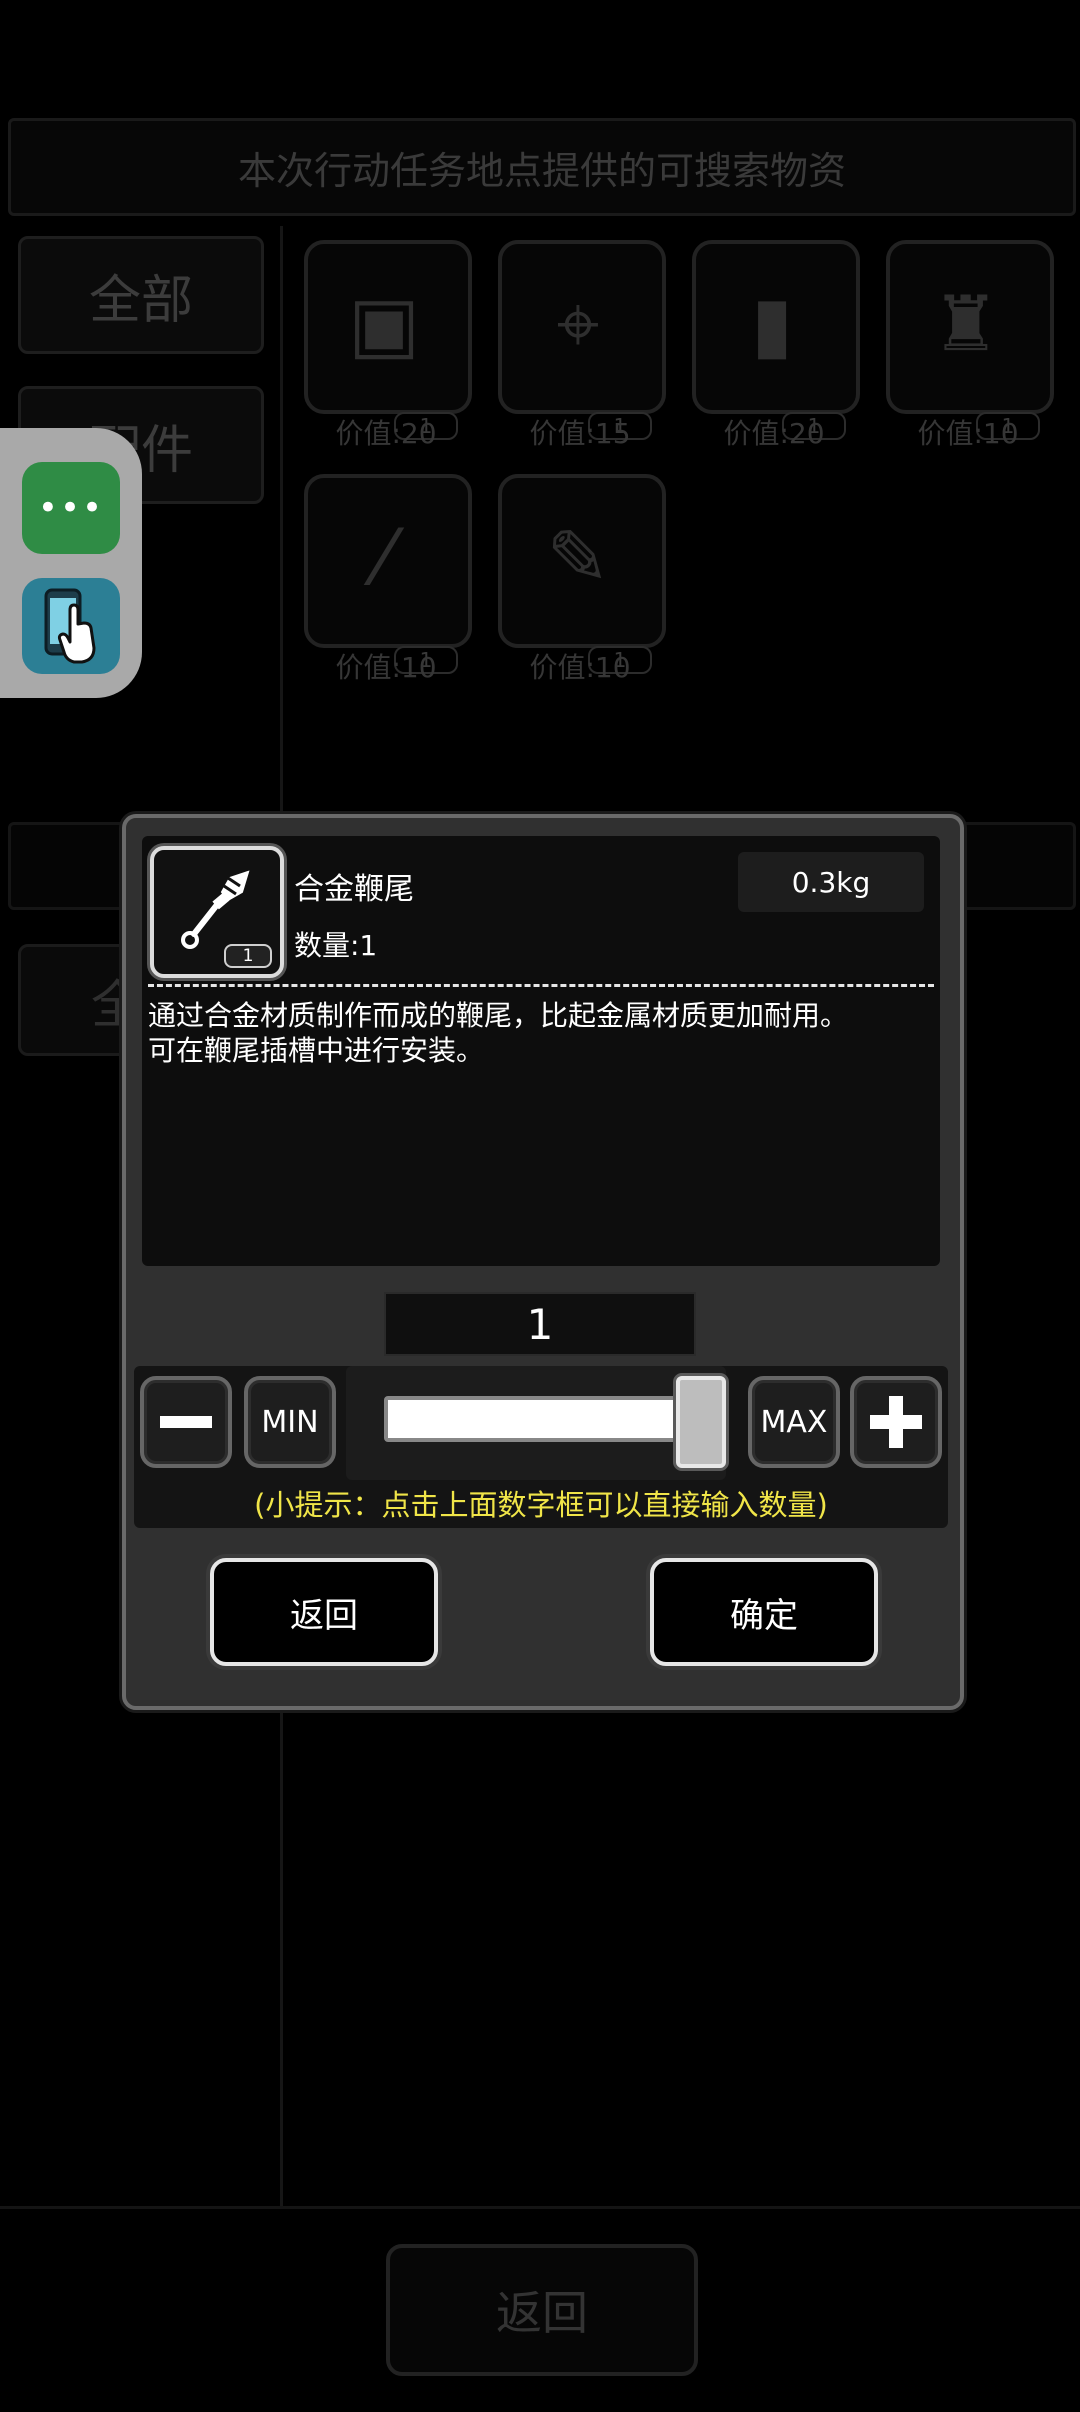 The height and width of the screenshot is (2412, 1080). What do you see at coordinates (248, 956) in the screenshot?
I see `item-count-badge: 1` at bounding box center [248, 956].